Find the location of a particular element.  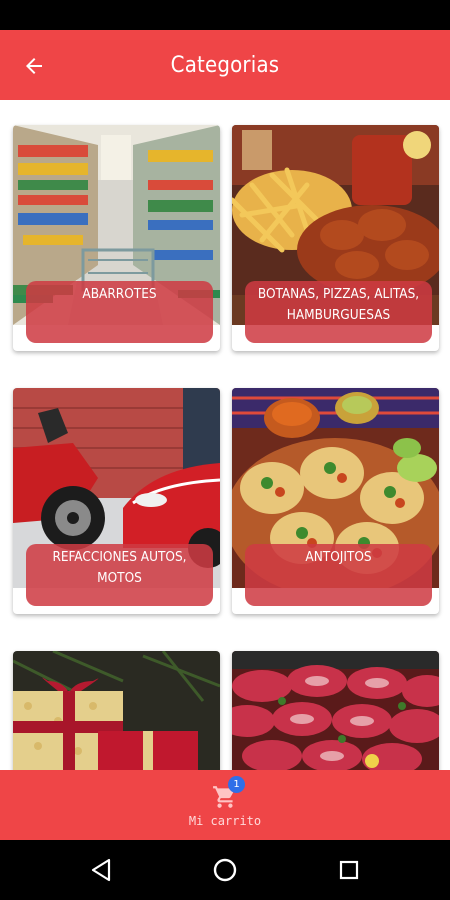

system-navigation-bar is located at coordinates (225, 870).